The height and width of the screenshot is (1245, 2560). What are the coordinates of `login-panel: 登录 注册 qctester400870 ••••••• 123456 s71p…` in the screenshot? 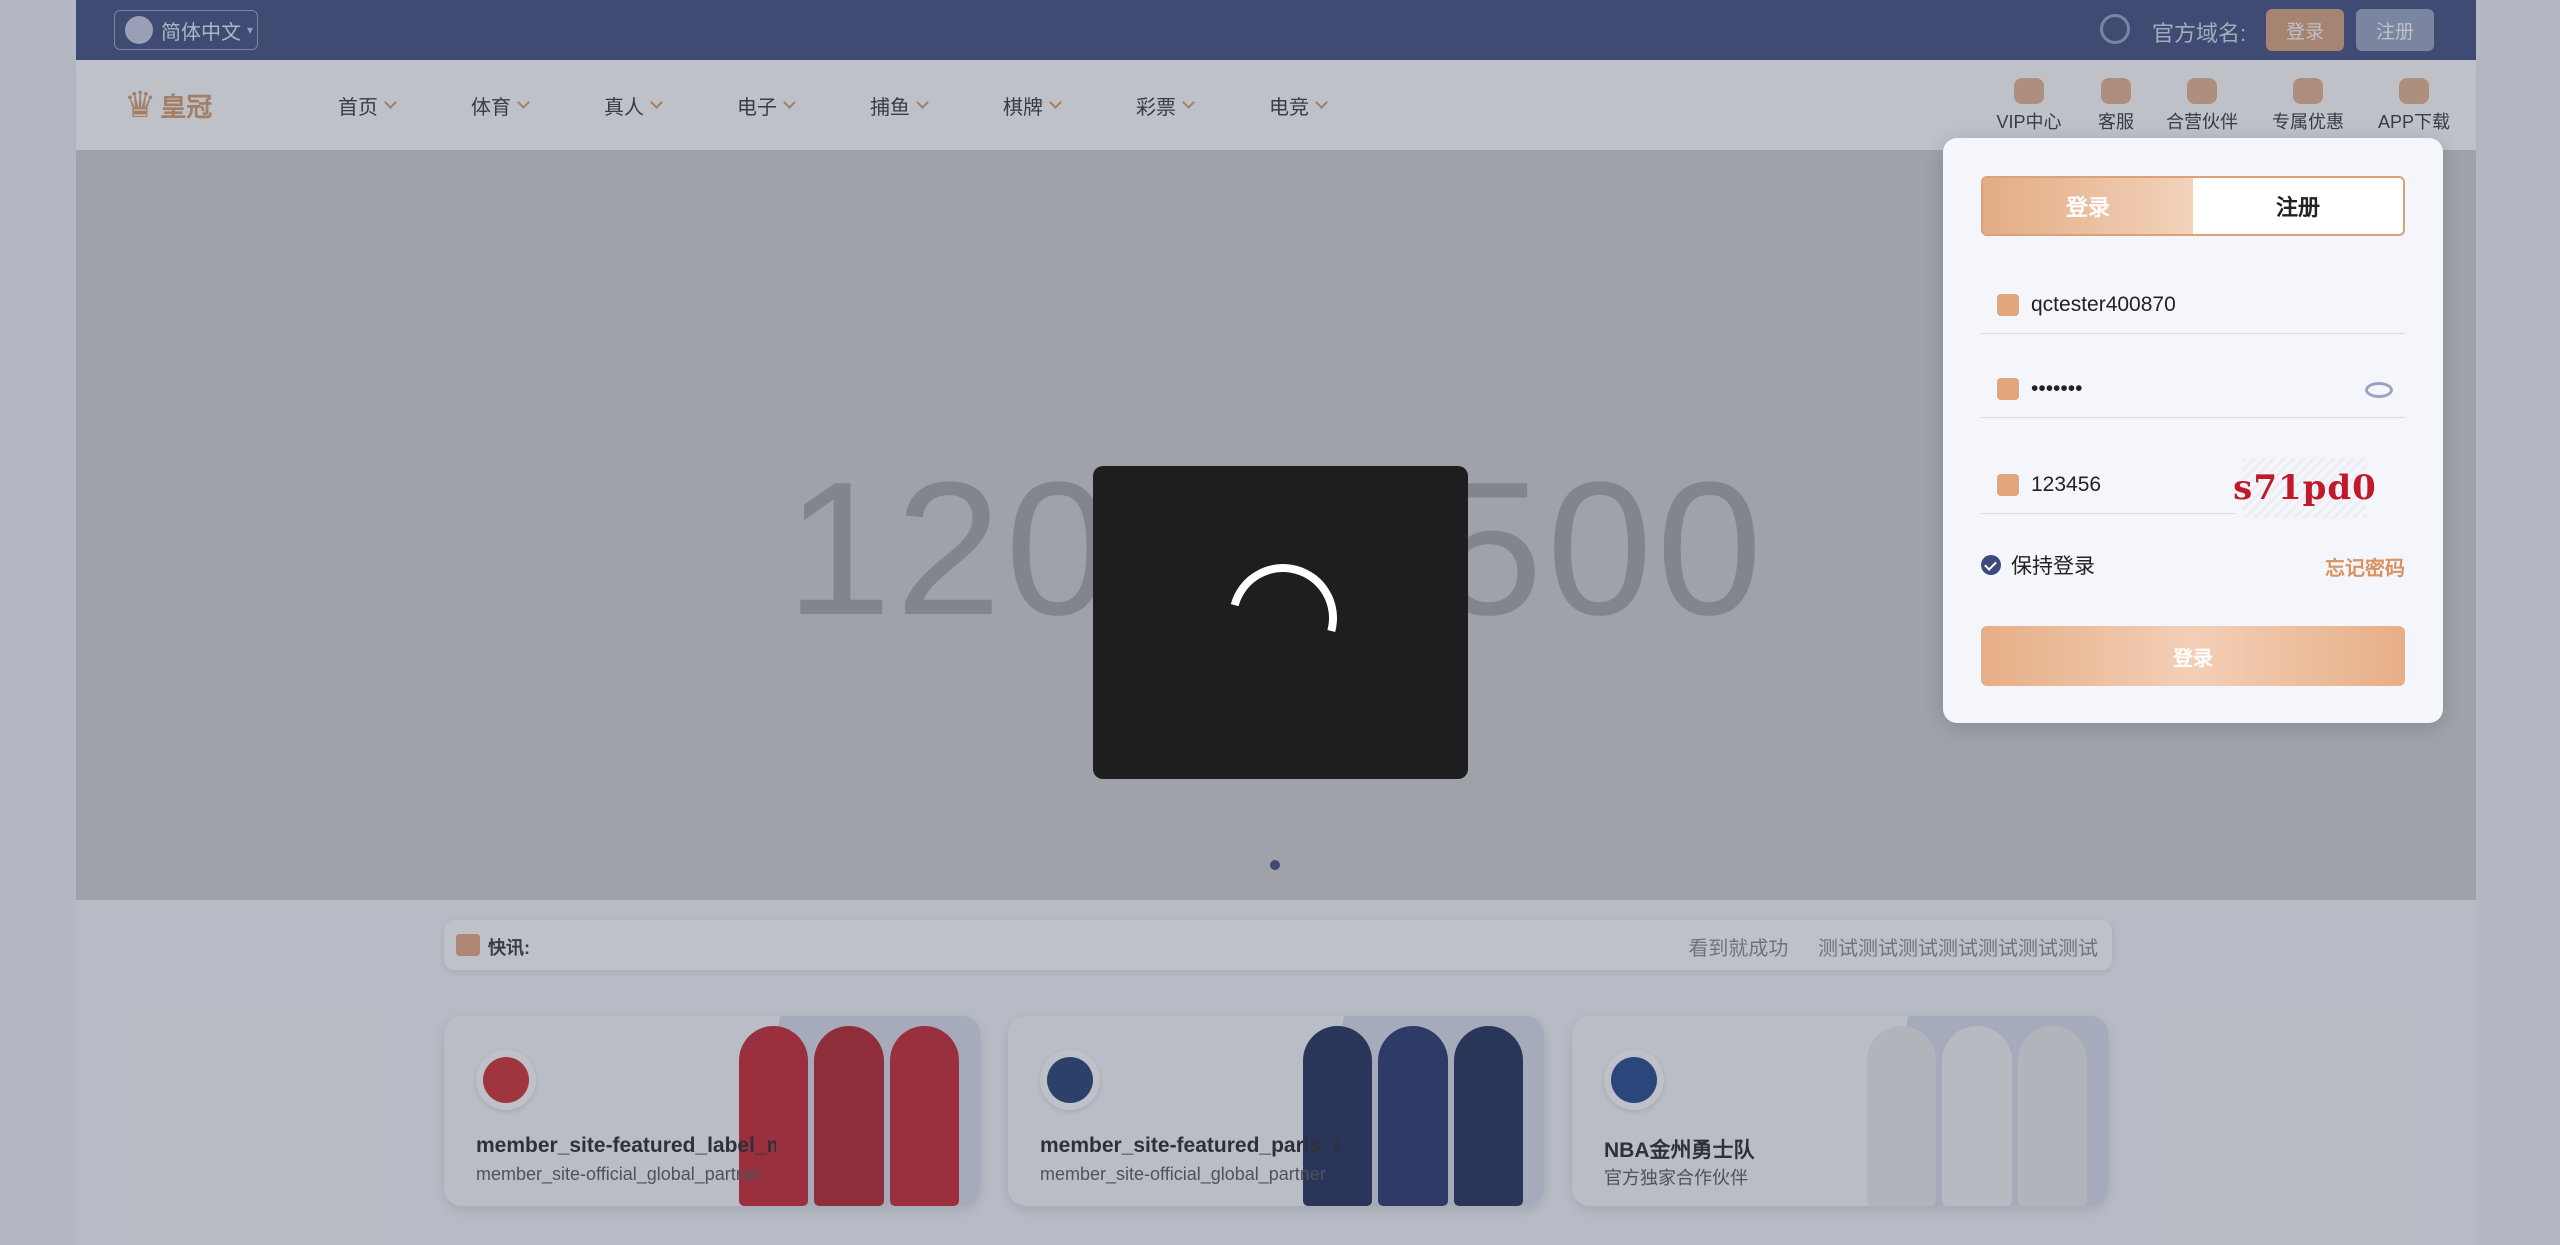 It's located at (2193, 430).